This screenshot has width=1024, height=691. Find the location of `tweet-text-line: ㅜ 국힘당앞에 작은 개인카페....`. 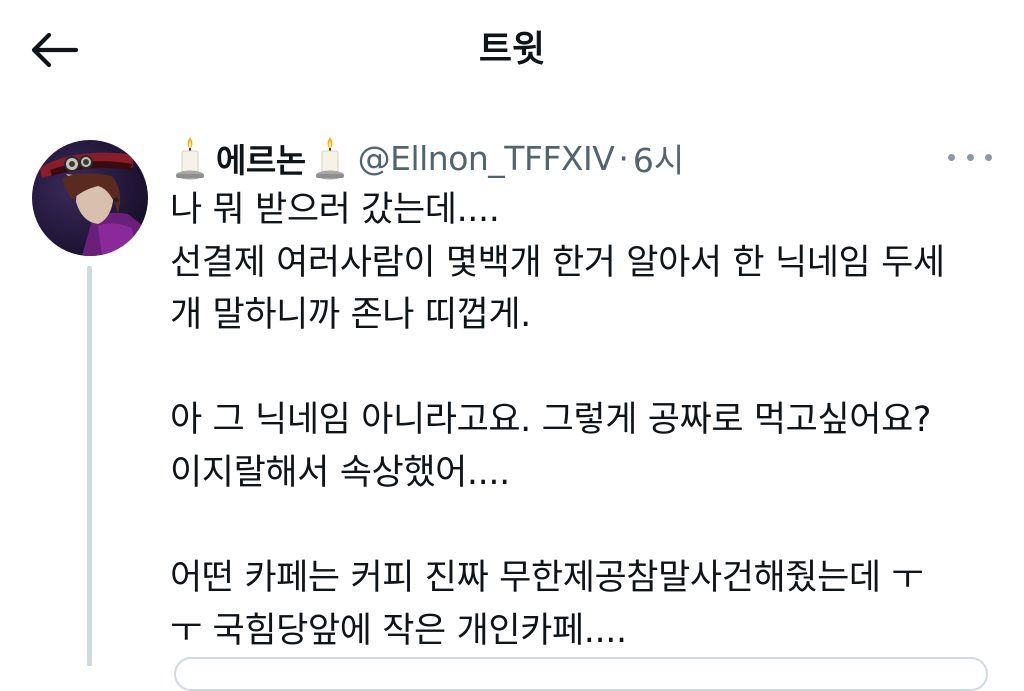

tweet-text-line: ㅜ 국힘당앞에 작은 개인카페.... is located at coordinates (398, 630).